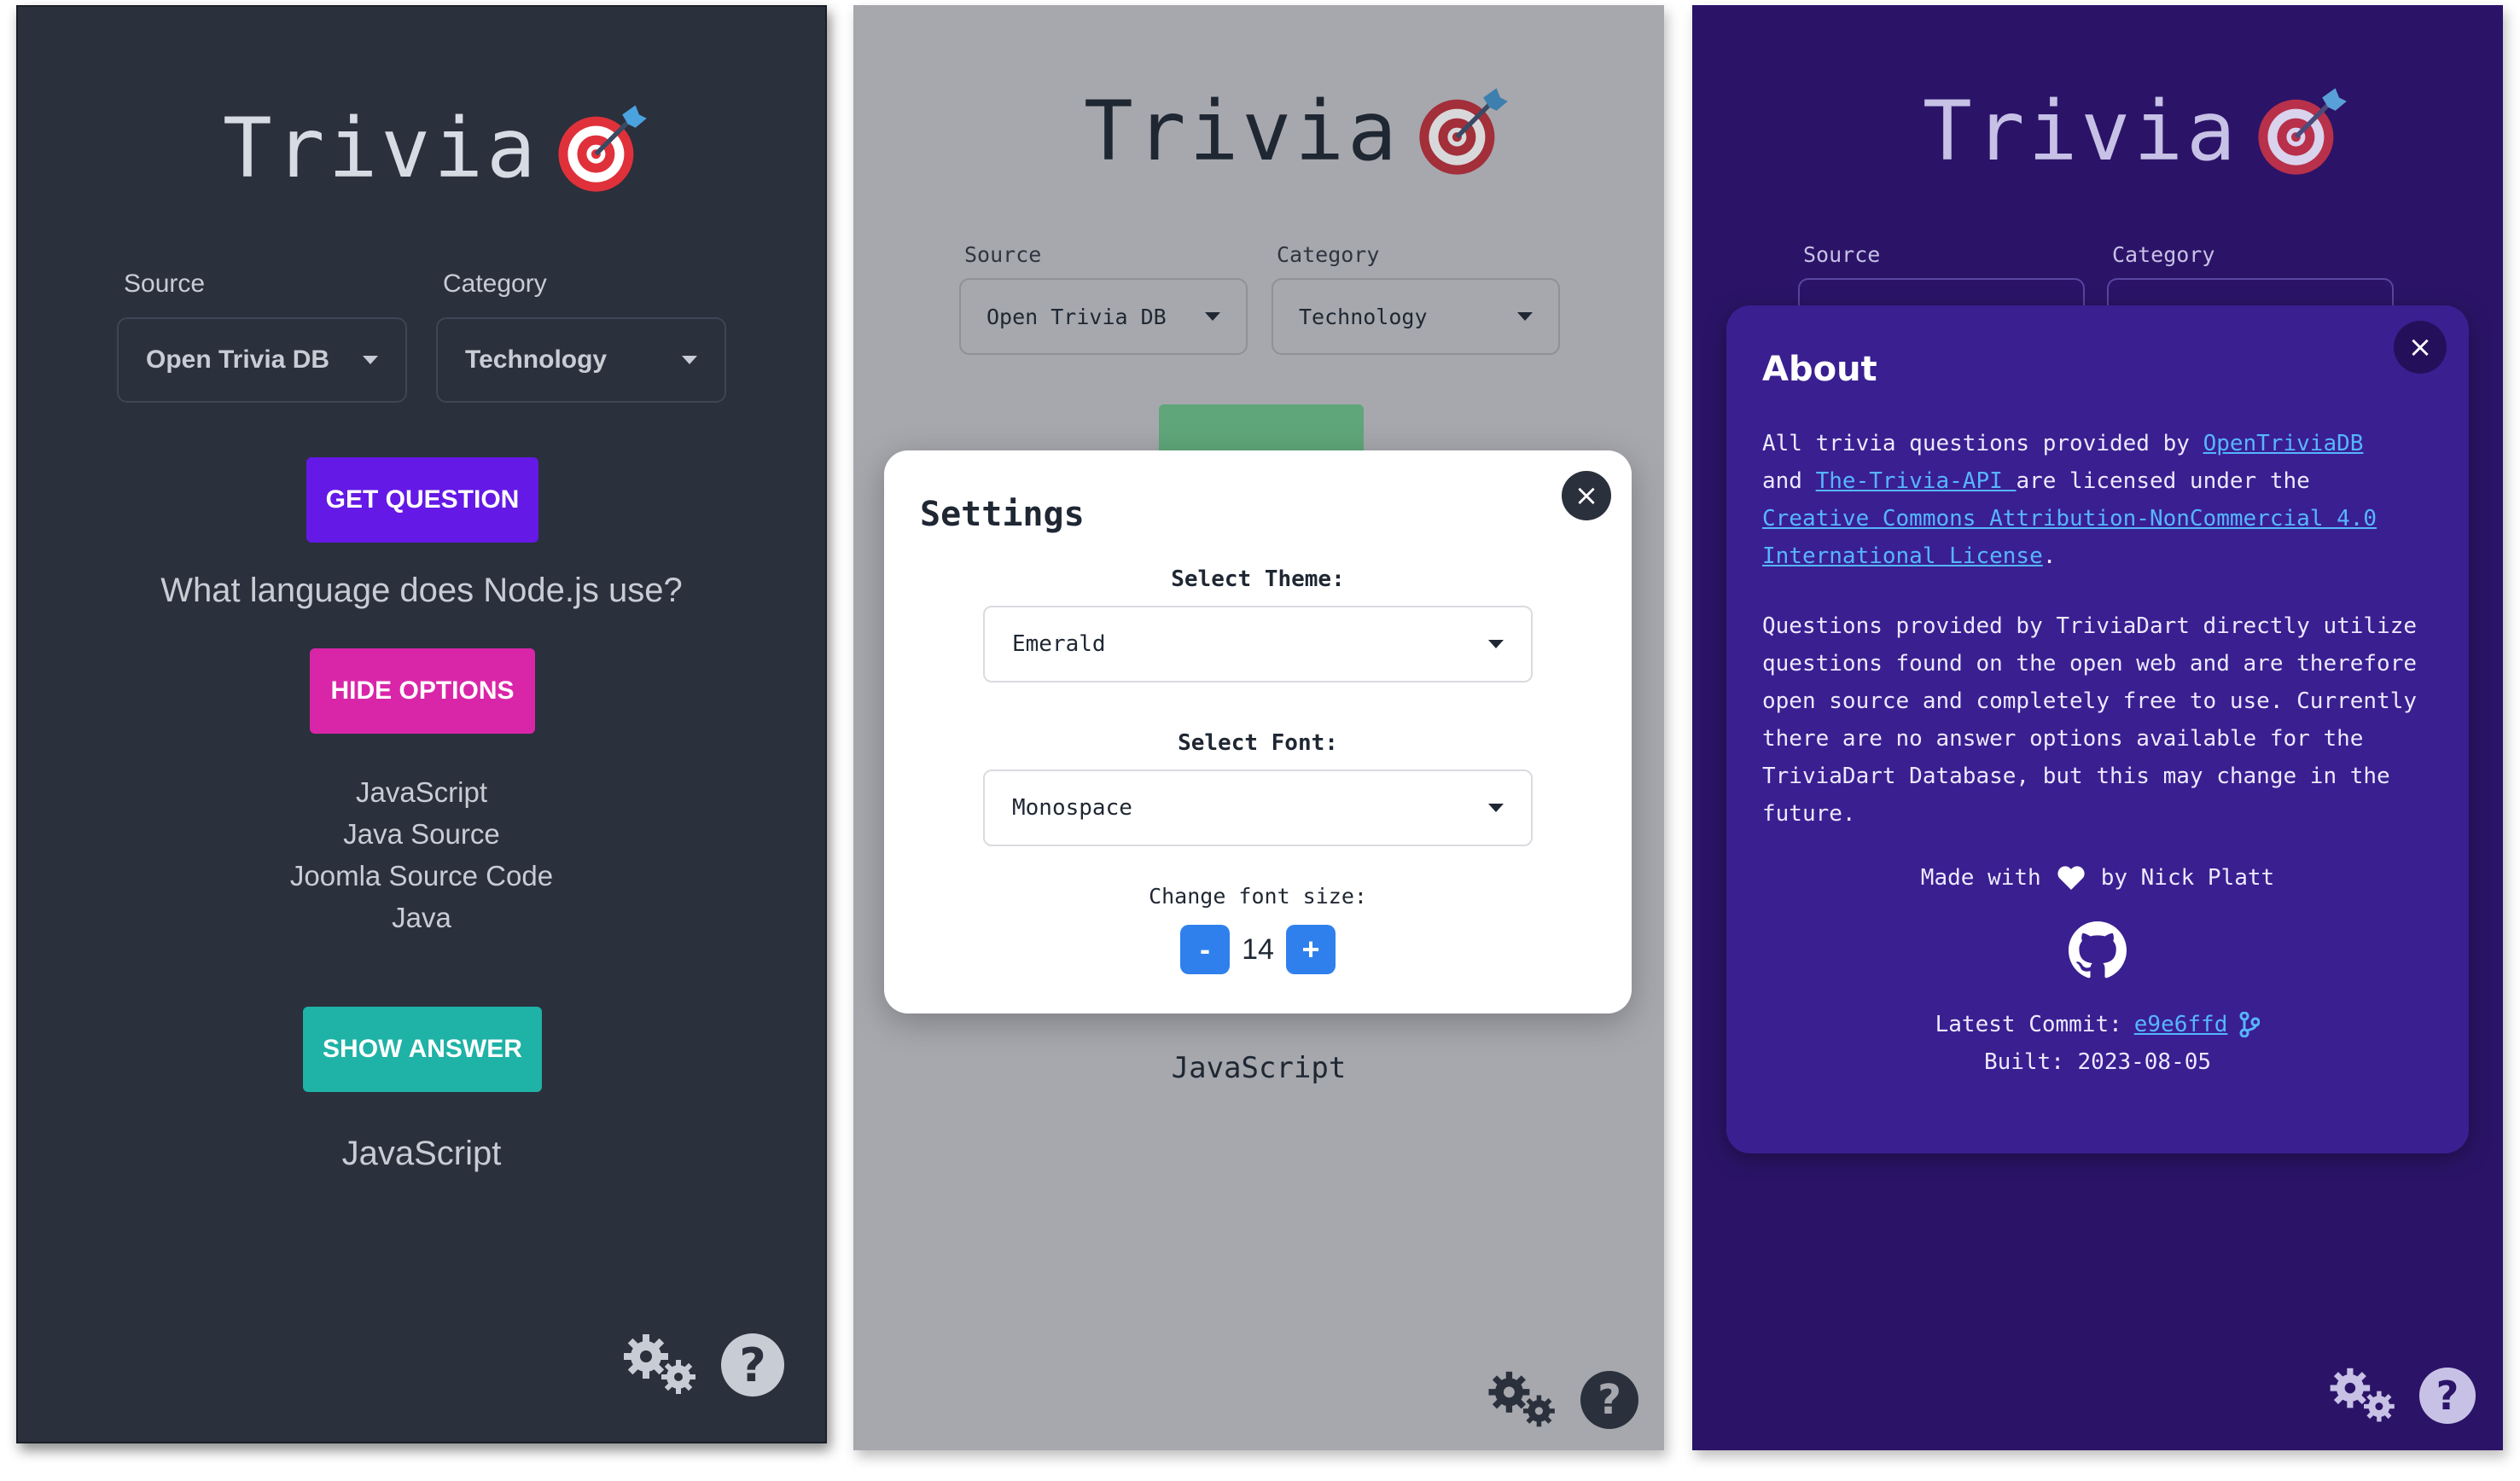 The width and height of the screenshot is (2520, 1481). I want to click on option-item: JavaScript, so click(421, 792).